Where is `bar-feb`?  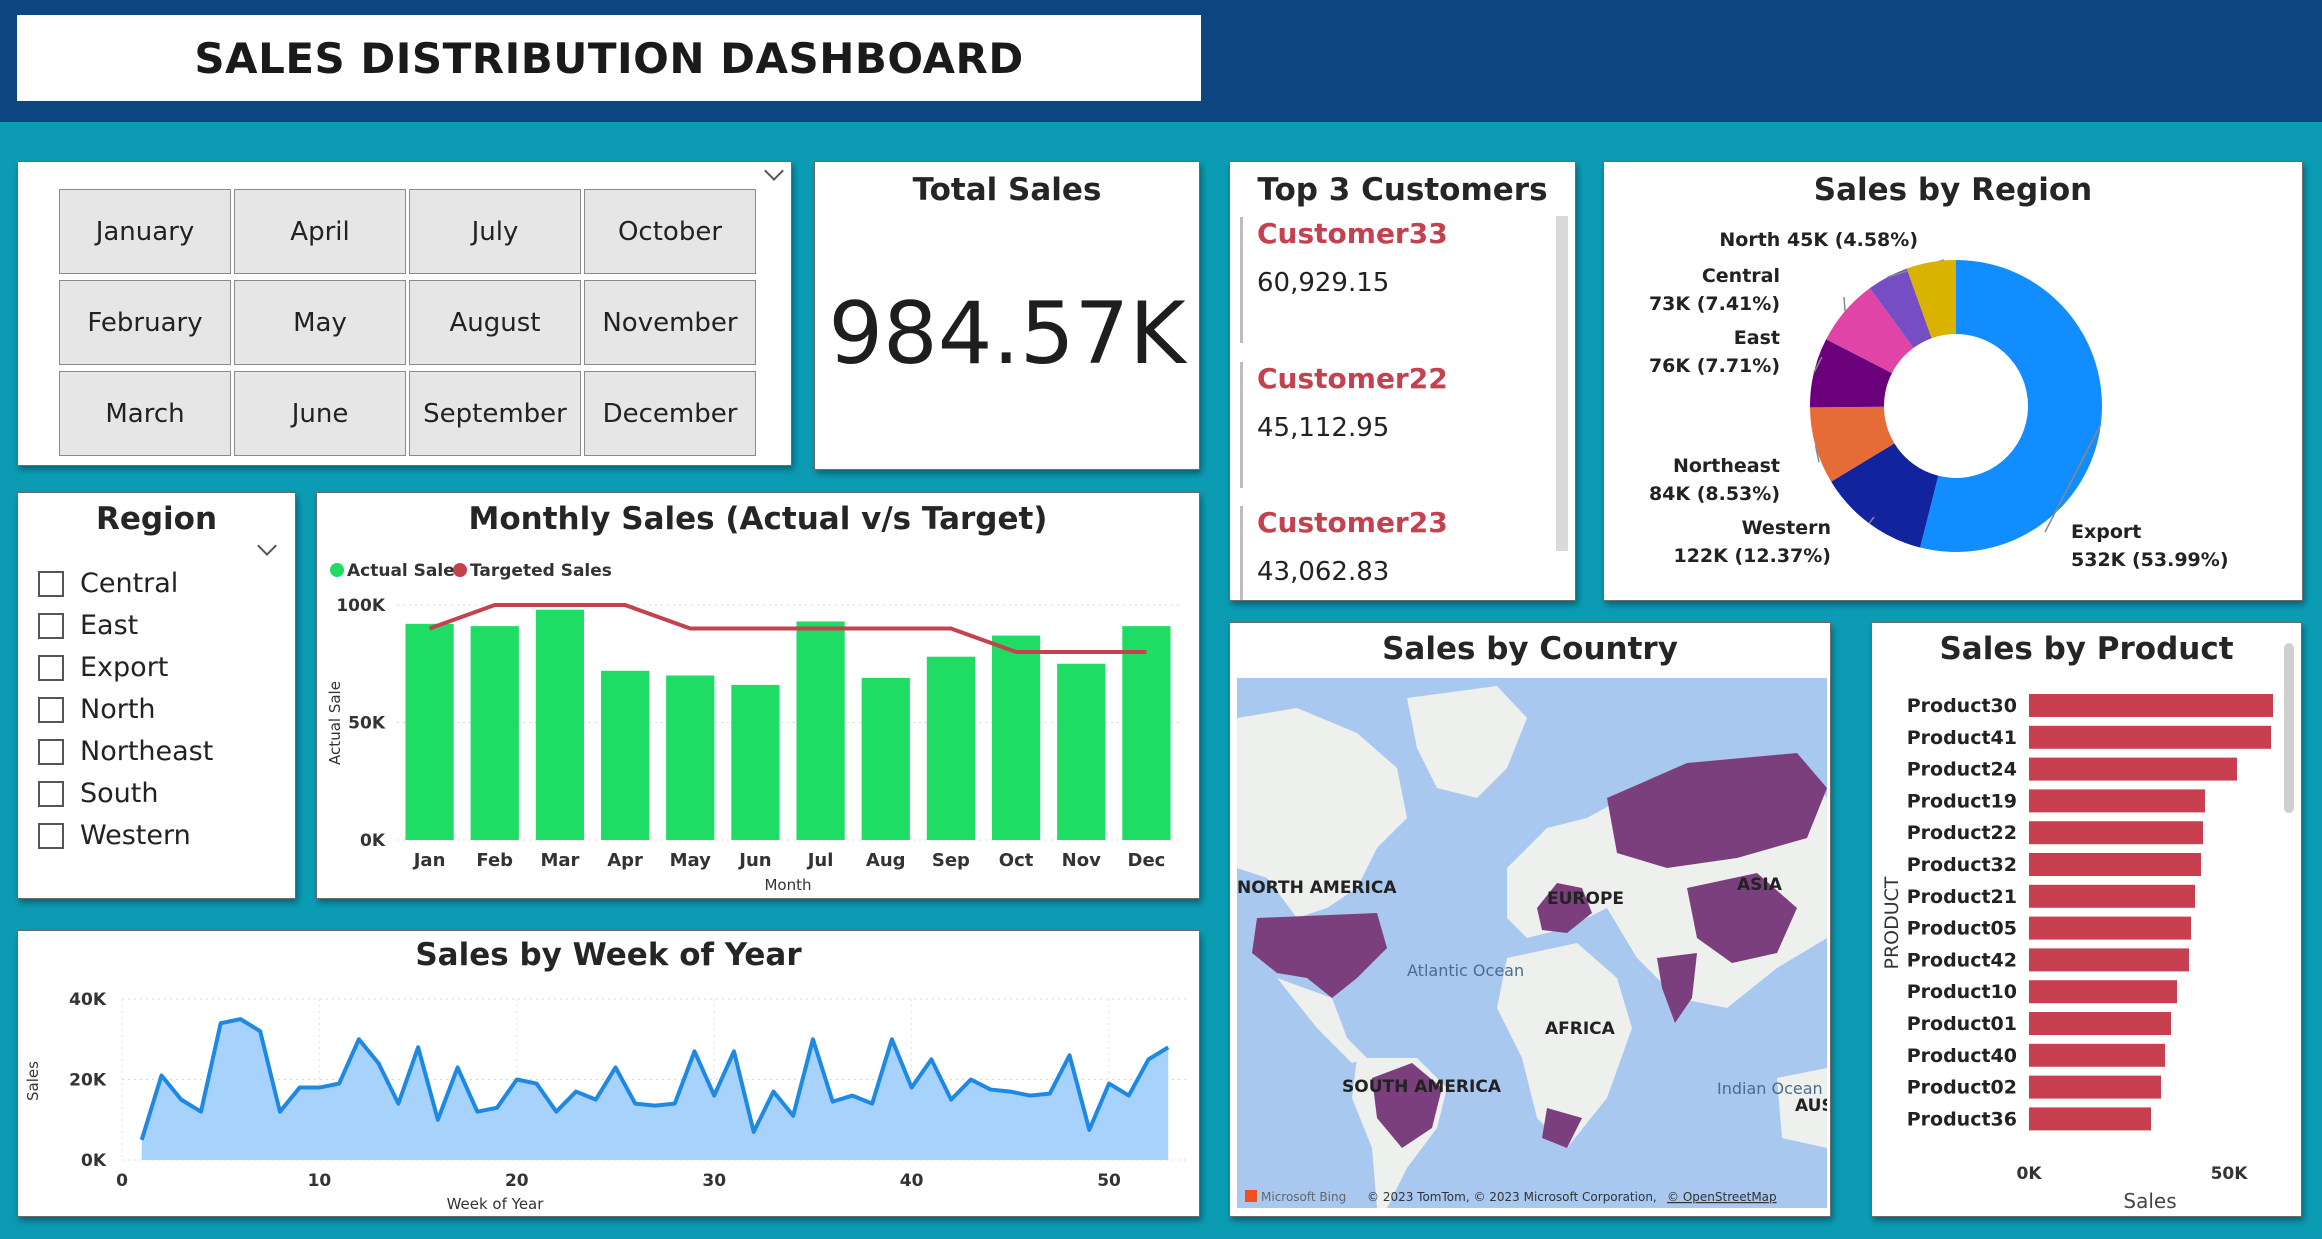 bar-feb is located at coordinates (494, 733).